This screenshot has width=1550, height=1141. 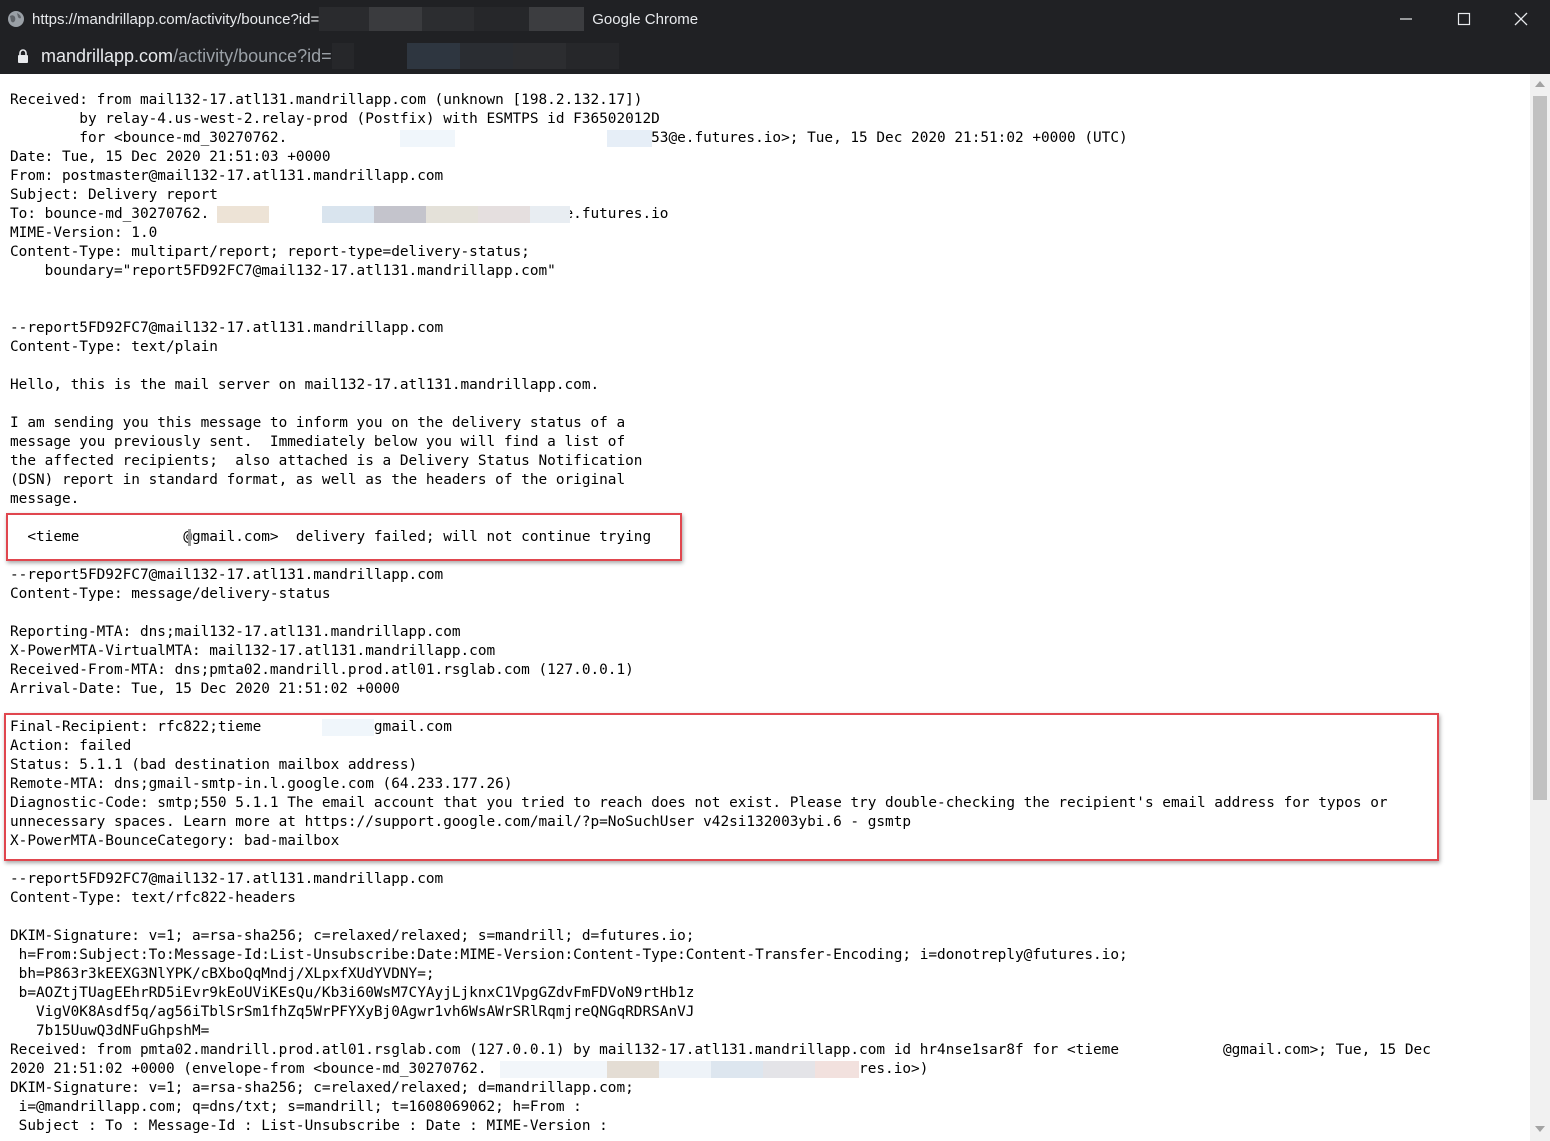 I want to click on email-line: MIME-Version: 1.0, so click(x=84, y=233).